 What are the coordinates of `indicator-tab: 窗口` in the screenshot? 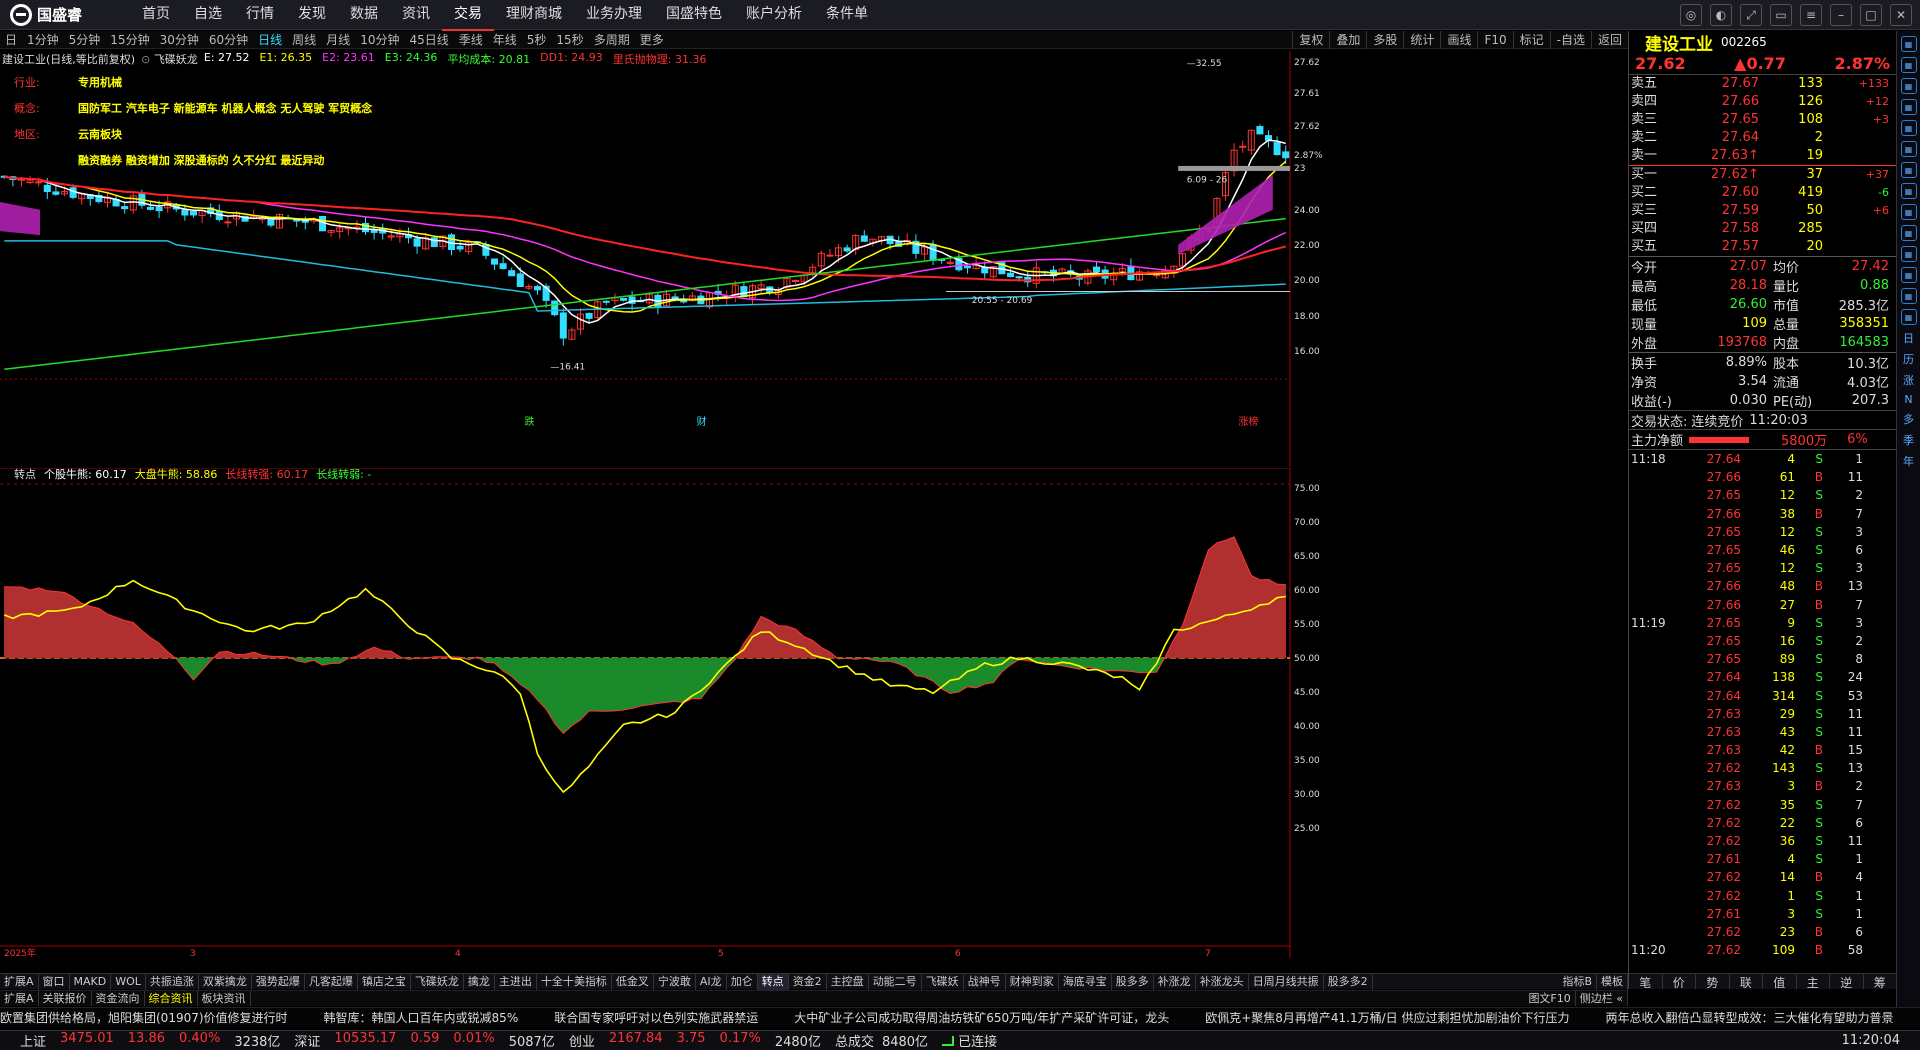 It's located at (54, 981).